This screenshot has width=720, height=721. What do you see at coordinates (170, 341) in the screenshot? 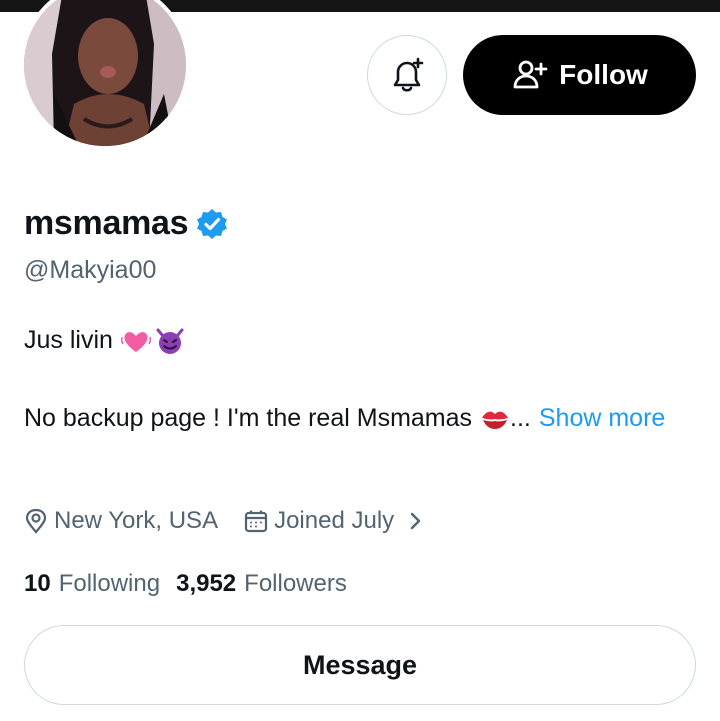
I see `smiling-imp-emoji` at bounding box center [170, 341].